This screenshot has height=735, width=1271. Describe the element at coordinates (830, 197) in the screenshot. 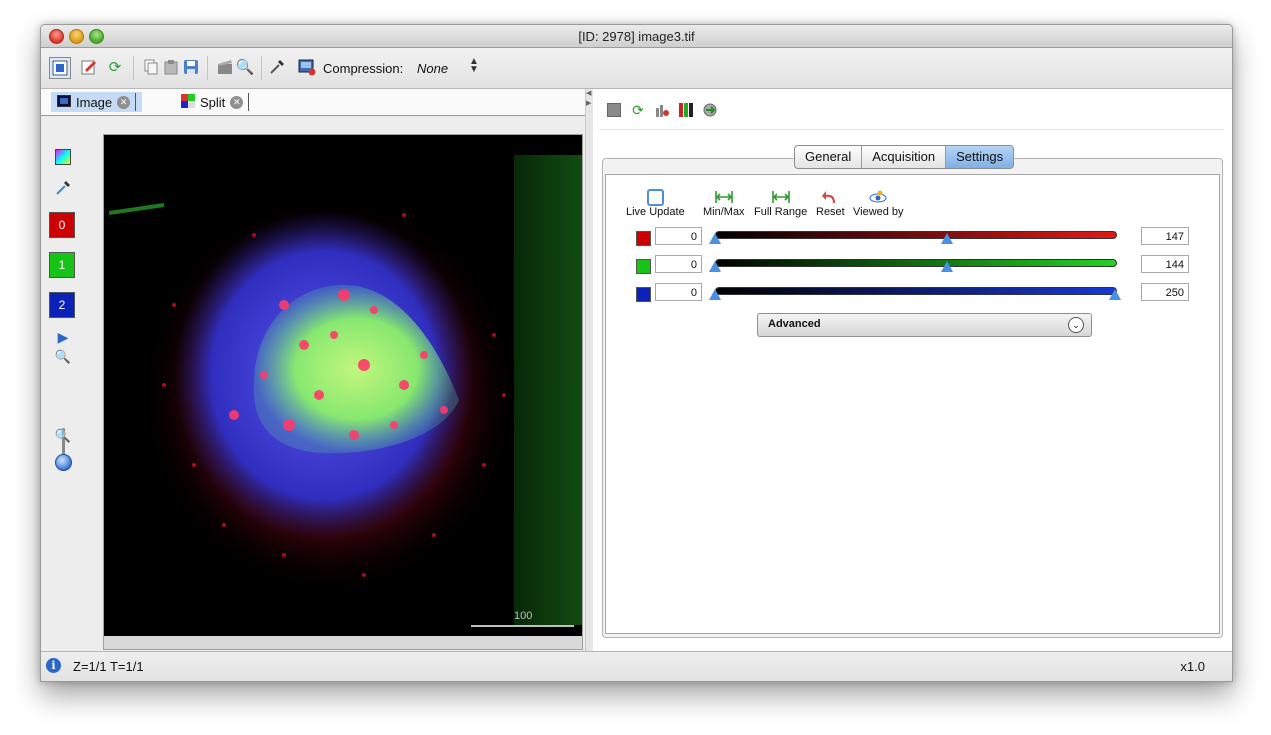

I see `reset-arrow-icon` at that location.